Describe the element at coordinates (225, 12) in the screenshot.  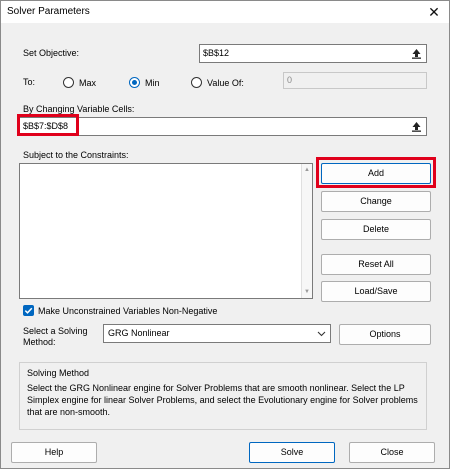
I see `title-bar: Solver Parameters ✕` at that location.